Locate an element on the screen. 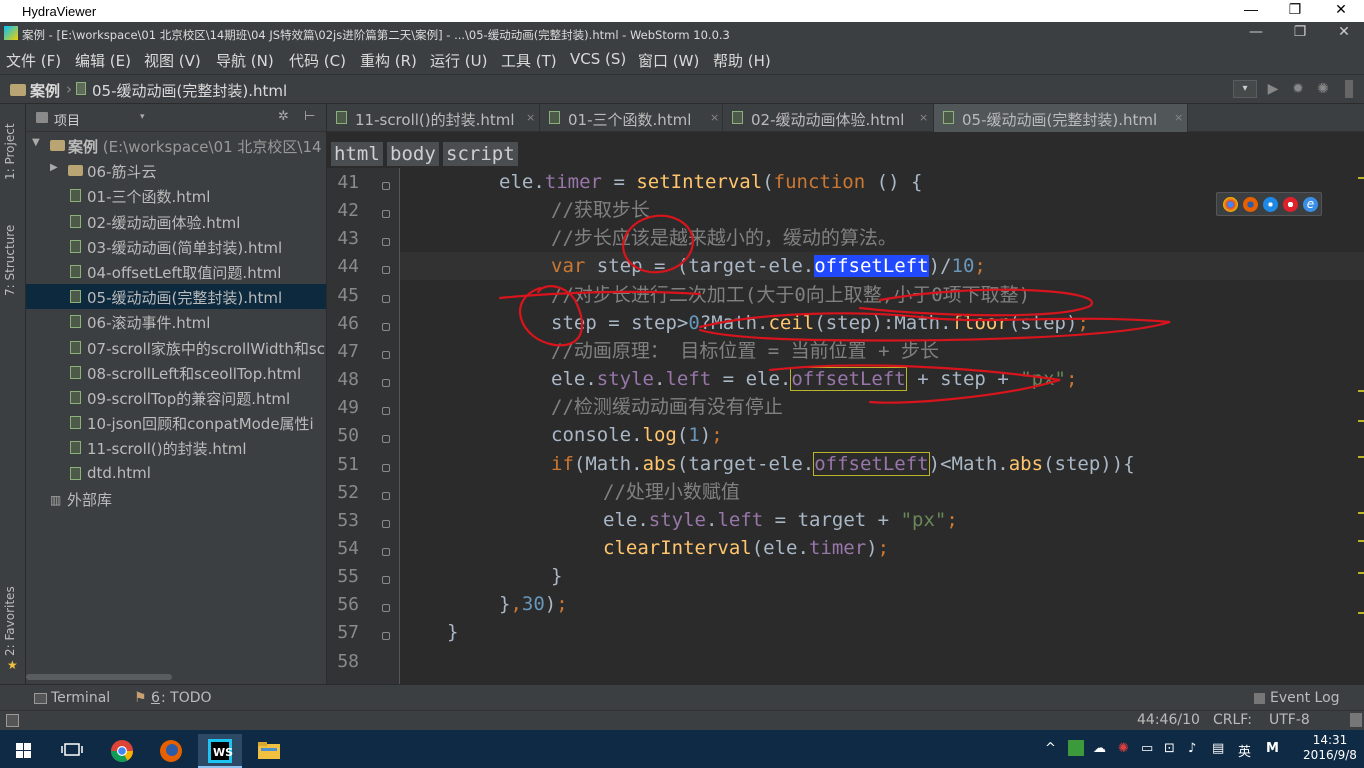 The image size is (1364, 768). tree-file-item: 02-缓动动画体验.html is located at coordinates (176, 221).